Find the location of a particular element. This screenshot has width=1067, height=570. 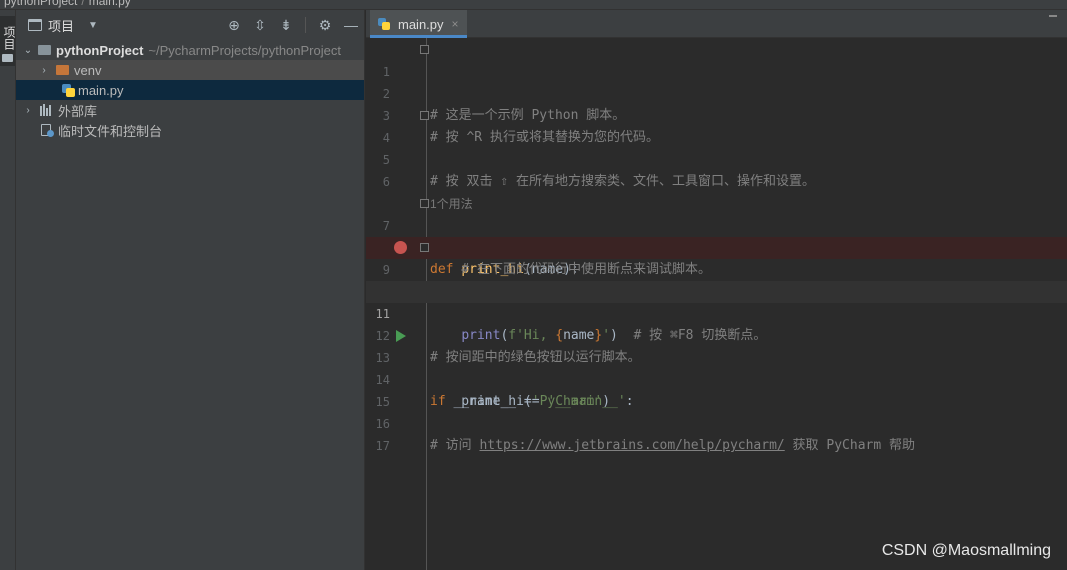

code-comment: # 访问 is located at coordinates (455, 445).